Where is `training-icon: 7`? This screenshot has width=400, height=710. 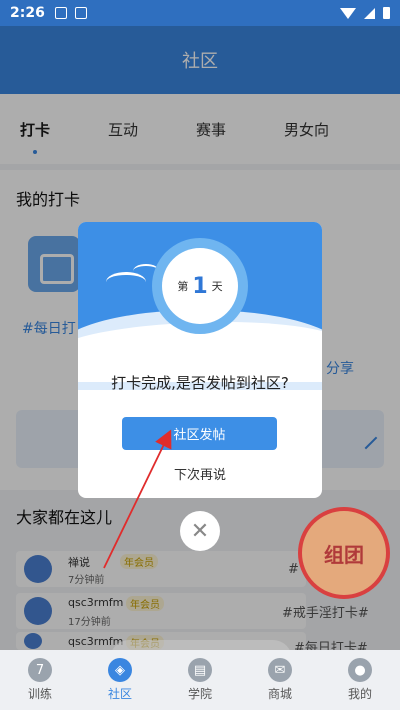 training-icon: 7 is located at coordinates (40, 670).